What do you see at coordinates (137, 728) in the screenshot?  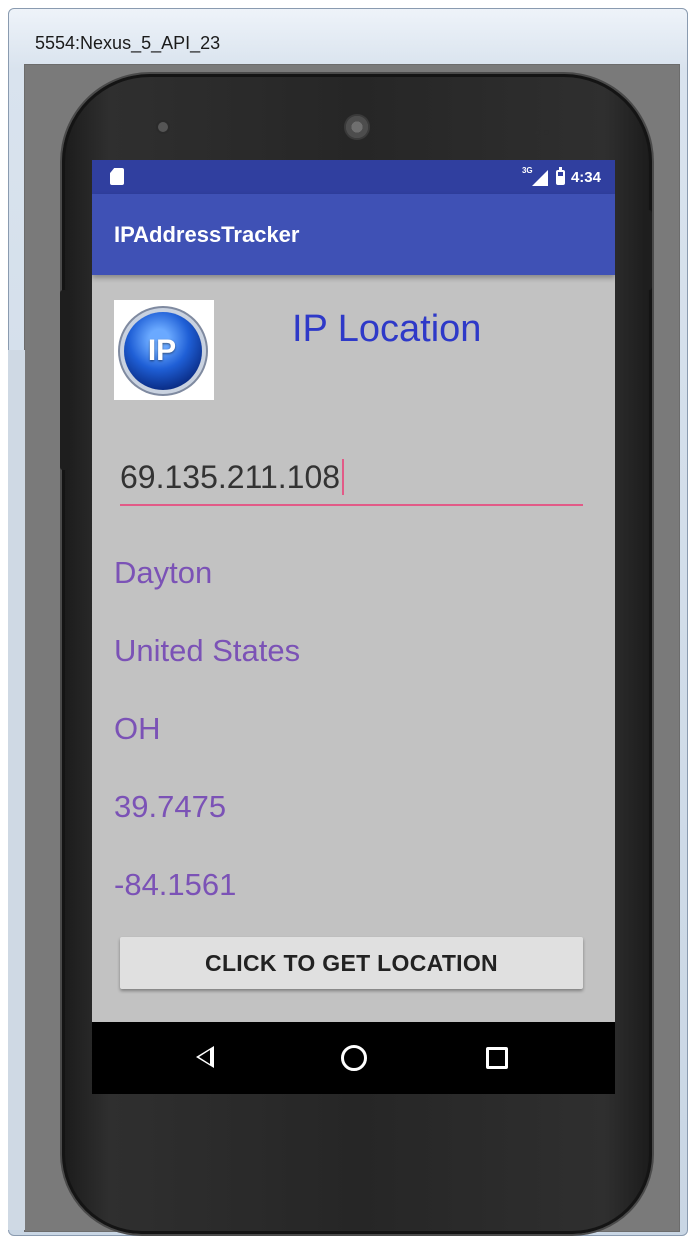 I see `region-text: OH` at bounding box center [137, 728].